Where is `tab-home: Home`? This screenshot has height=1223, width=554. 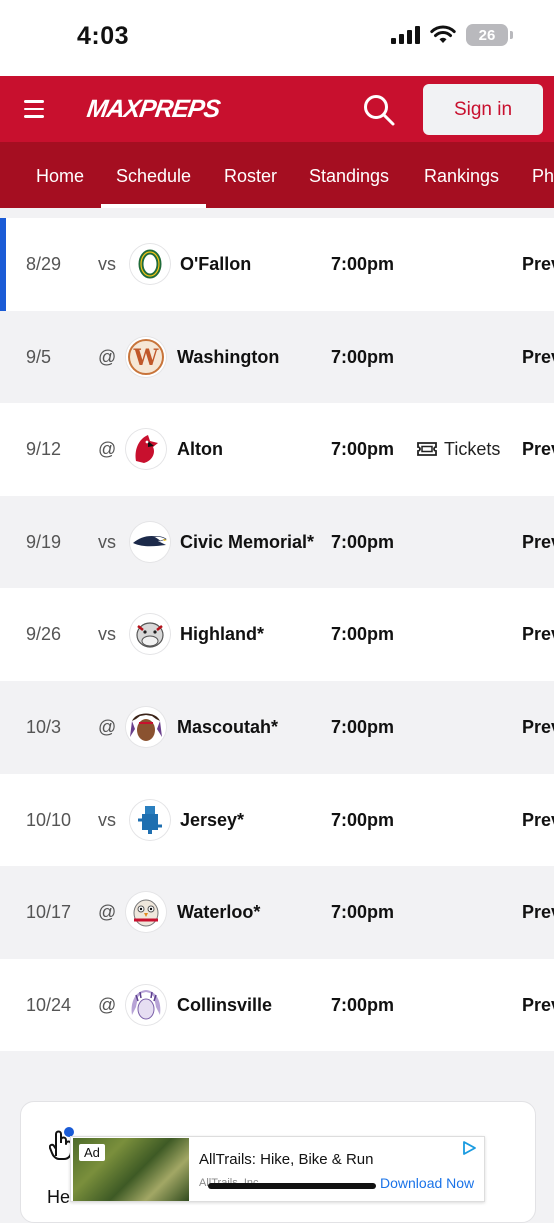 tab-home: Home is located at coordinates (60, 175).